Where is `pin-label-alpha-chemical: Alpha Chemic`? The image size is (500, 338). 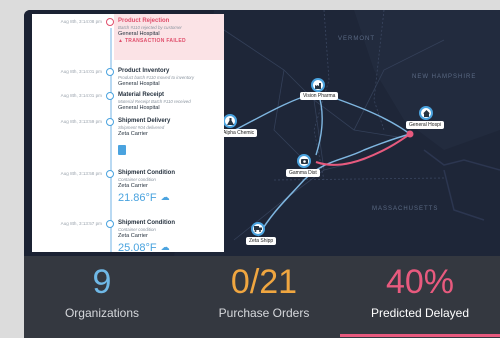 pin-label-alpha-chemical: Alpha Chemic is located at coordinates (239, 133).